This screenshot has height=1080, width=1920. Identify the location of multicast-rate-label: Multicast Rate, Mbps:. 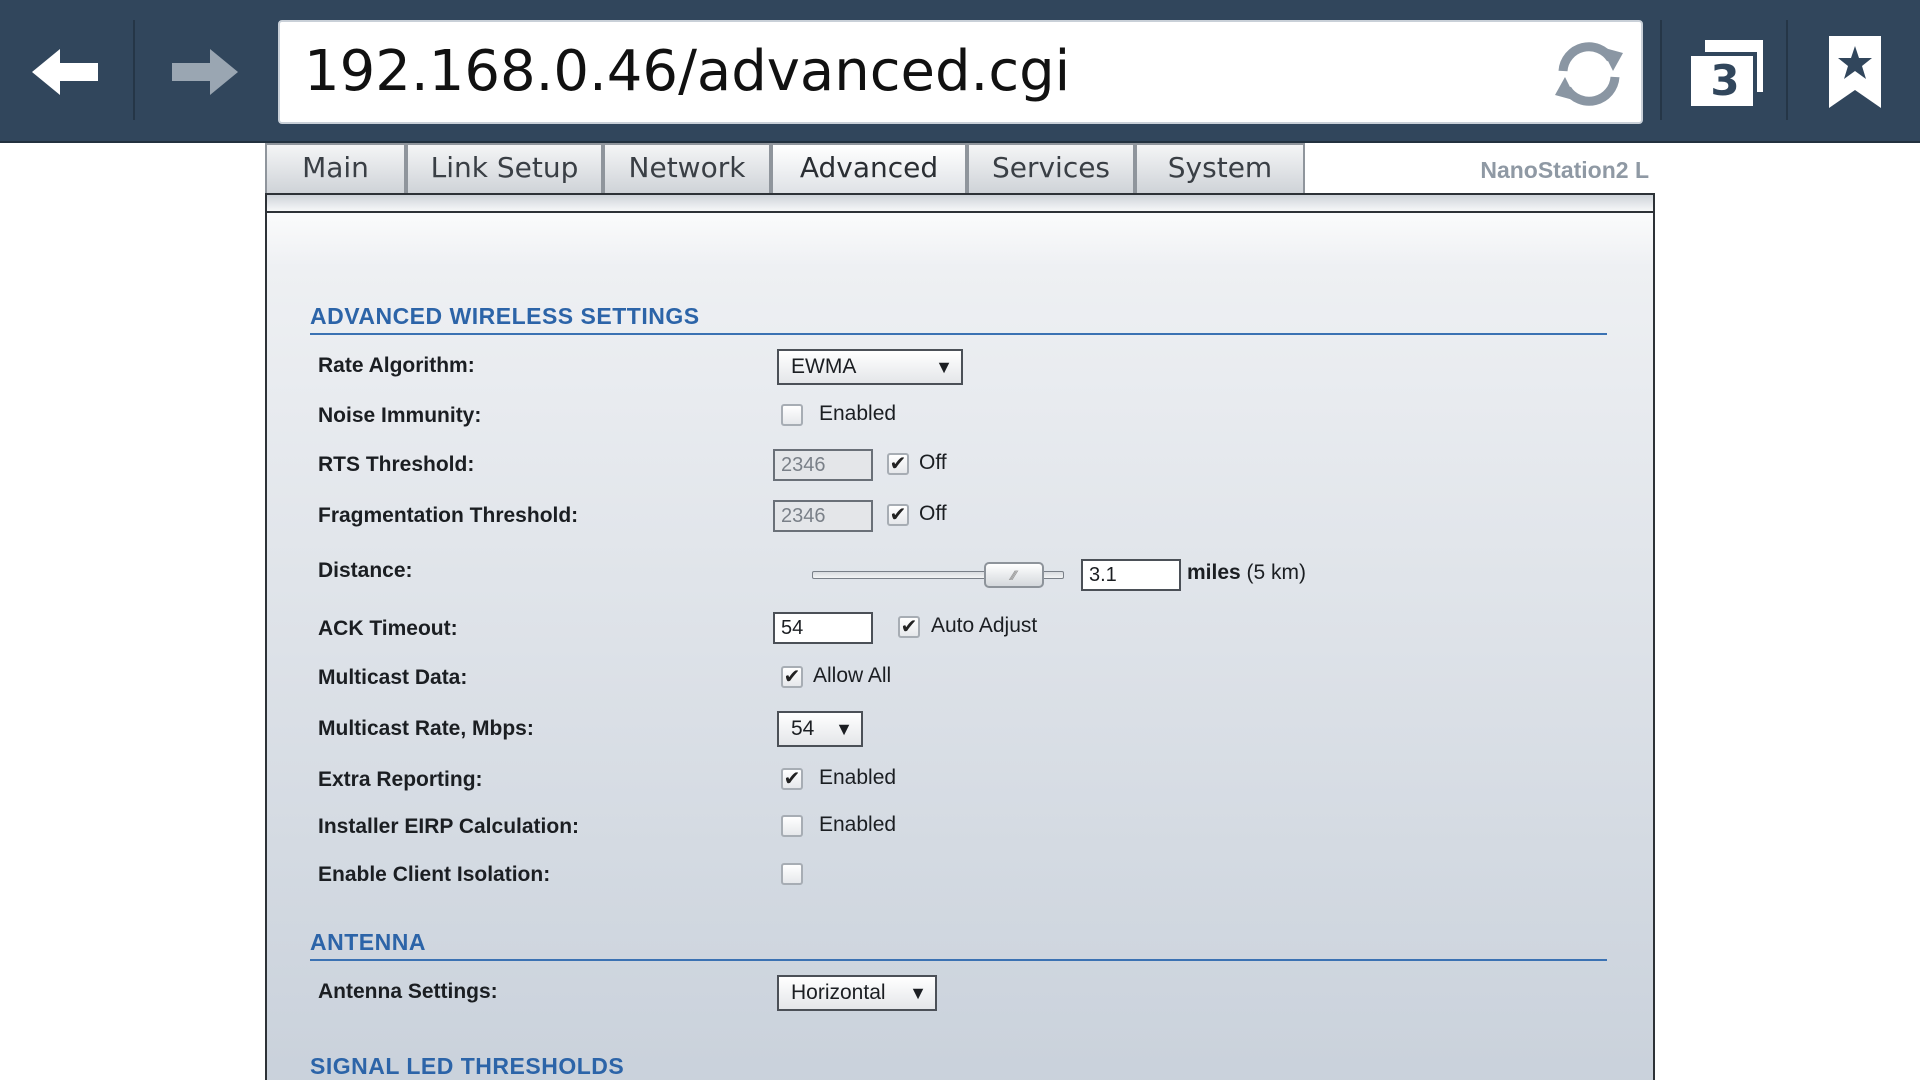
(426, 728).